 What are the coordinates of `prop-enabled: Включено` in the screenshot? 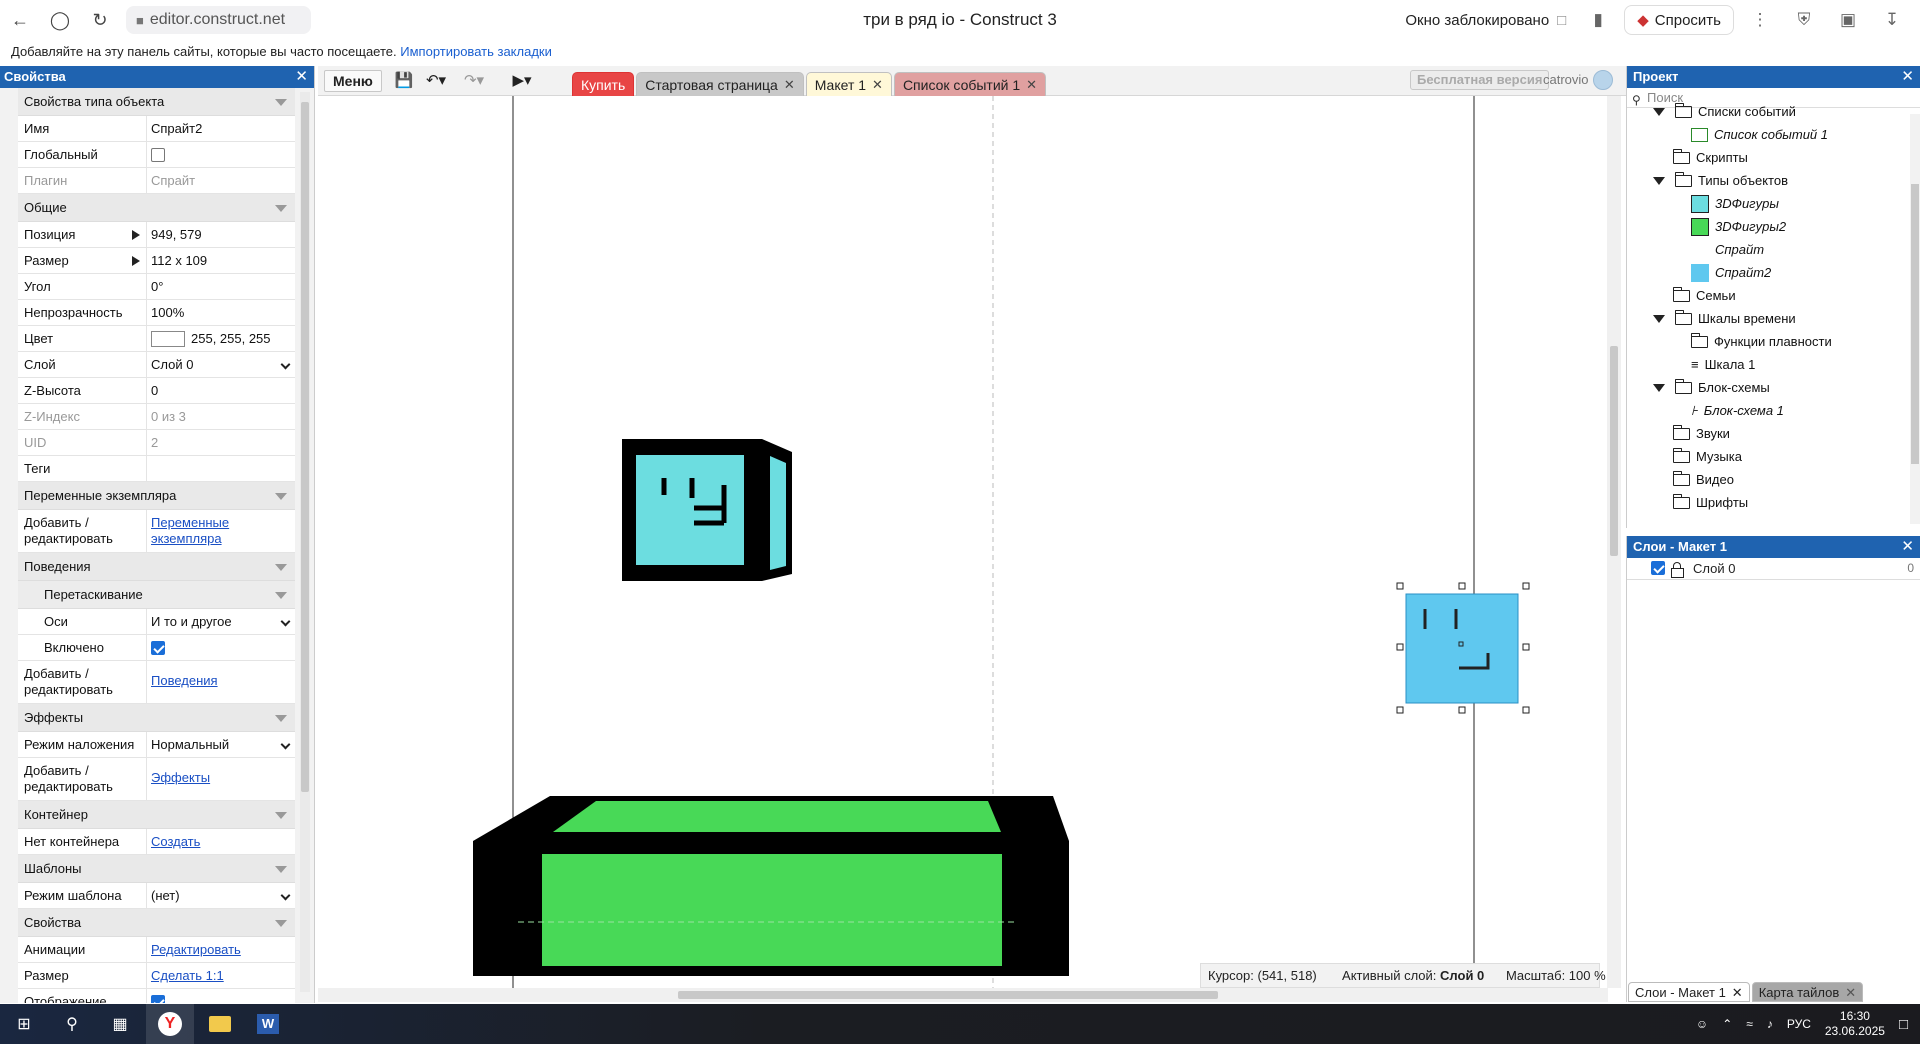 It's located at (156, 648).